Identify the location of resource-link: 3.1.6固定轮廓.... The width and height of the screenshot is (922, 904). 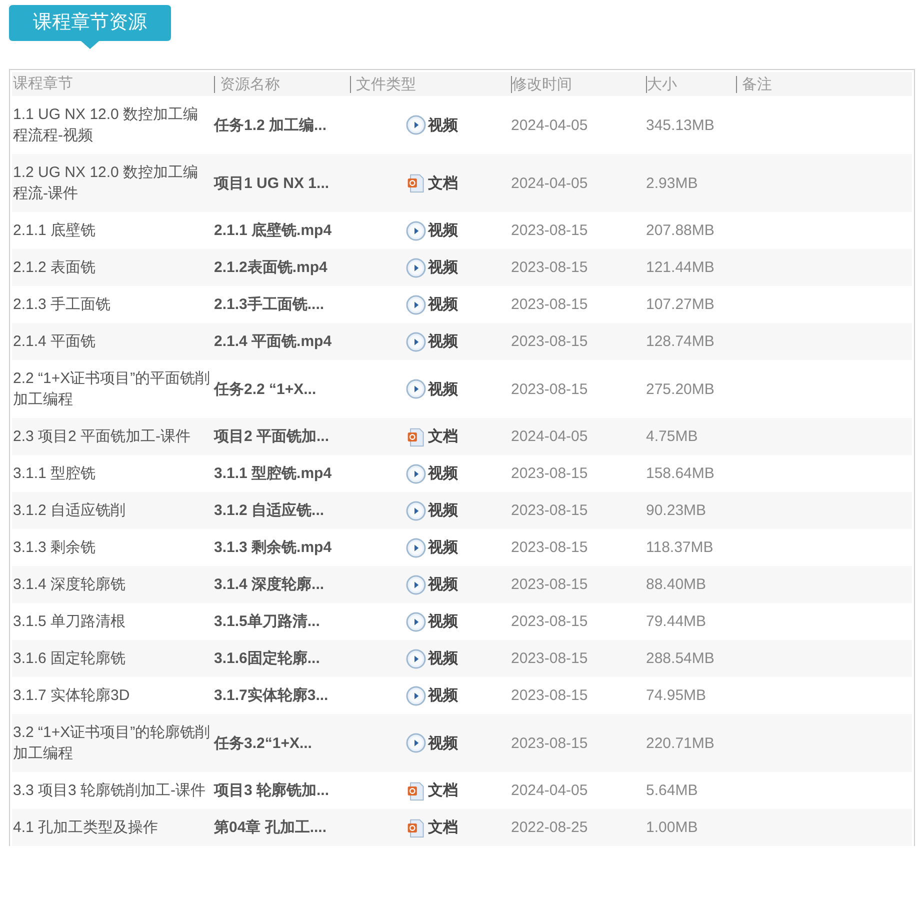
(267, 658).